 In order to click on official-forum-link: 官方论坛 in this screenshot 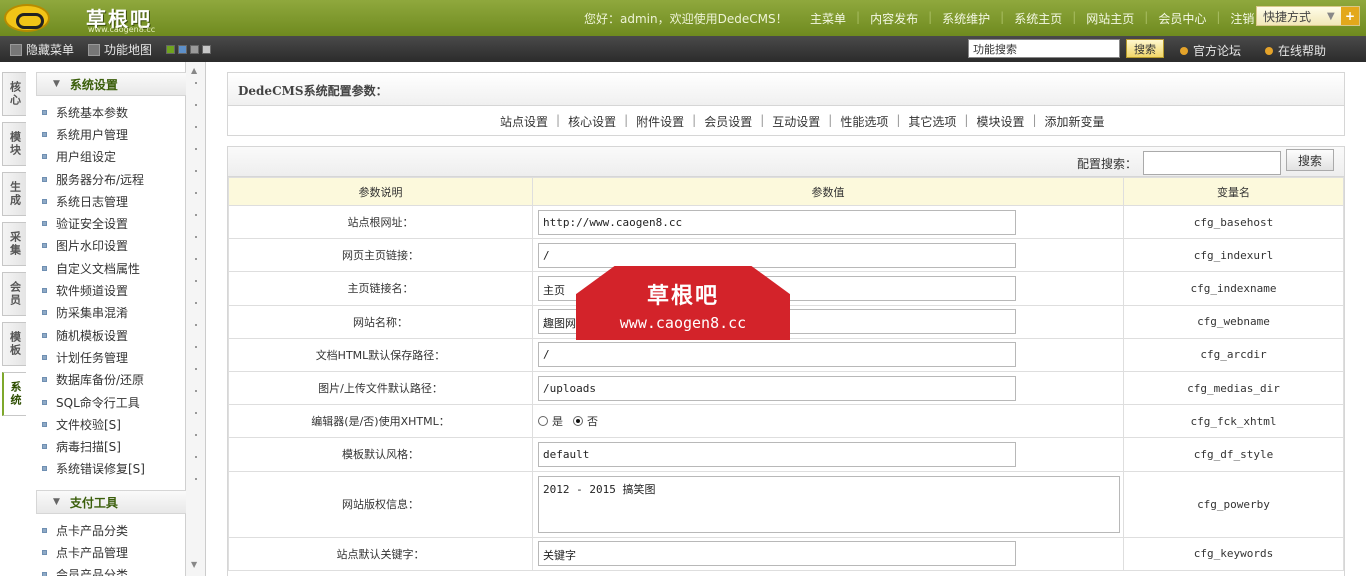, I will do `click(1210, 50)`.